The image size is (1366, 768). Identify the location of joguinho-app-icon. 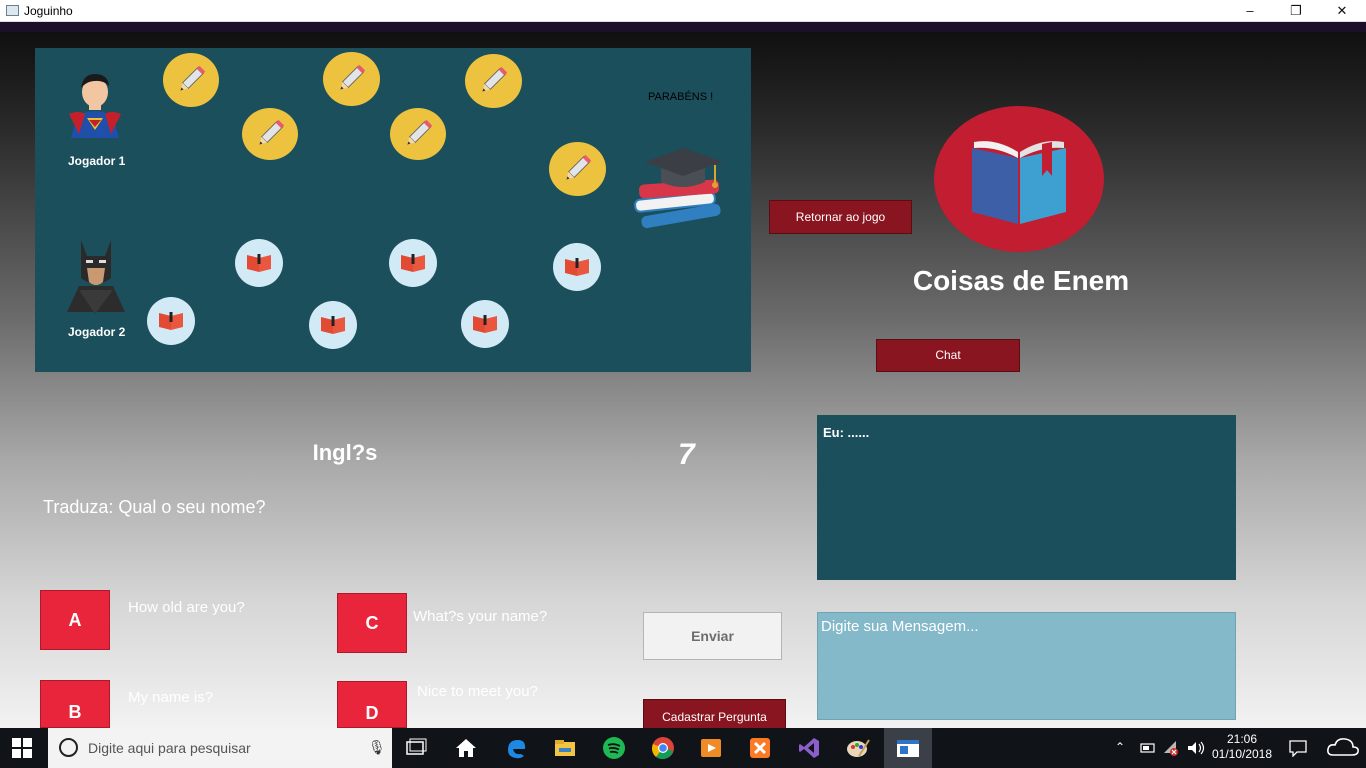
(908, 748).